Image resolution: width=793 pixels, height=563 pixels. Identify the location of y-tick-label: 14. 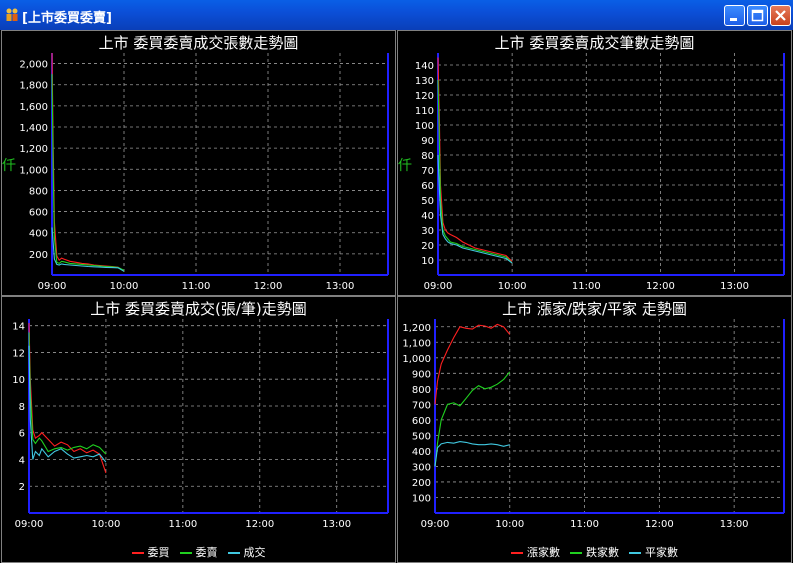
(18, 327).